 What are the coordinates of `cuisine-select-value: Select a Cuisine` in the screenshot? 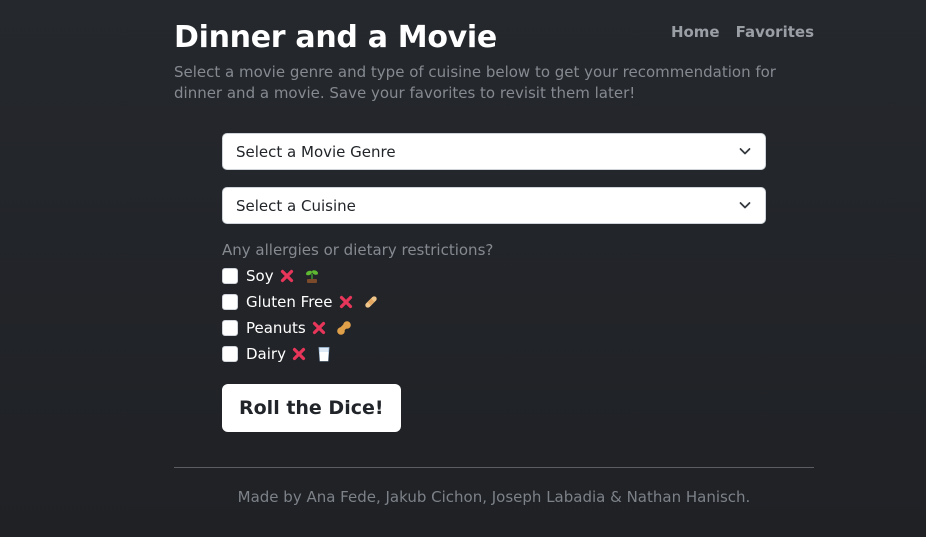 It's located at (296, 206).